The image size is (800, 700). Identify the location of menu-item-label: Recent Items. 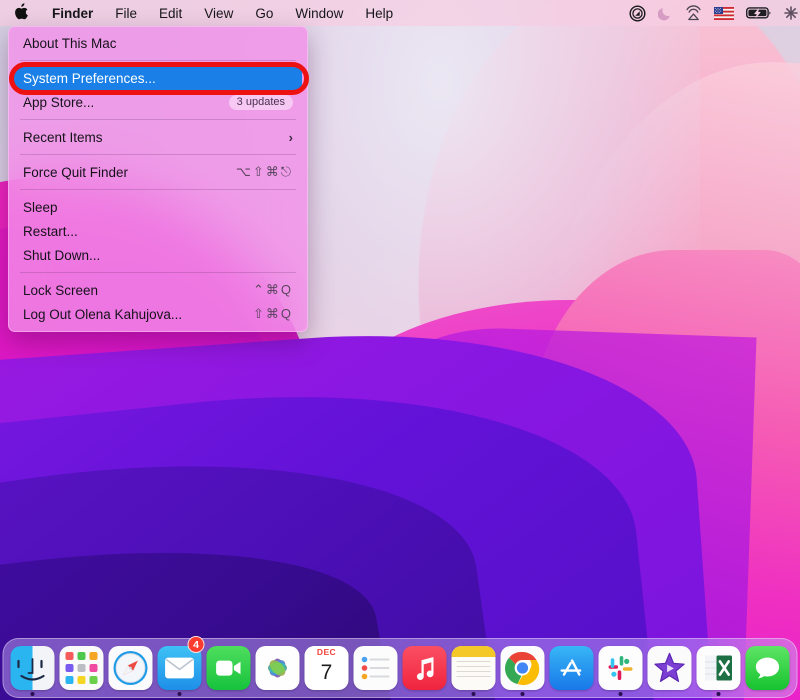
(63, 137).